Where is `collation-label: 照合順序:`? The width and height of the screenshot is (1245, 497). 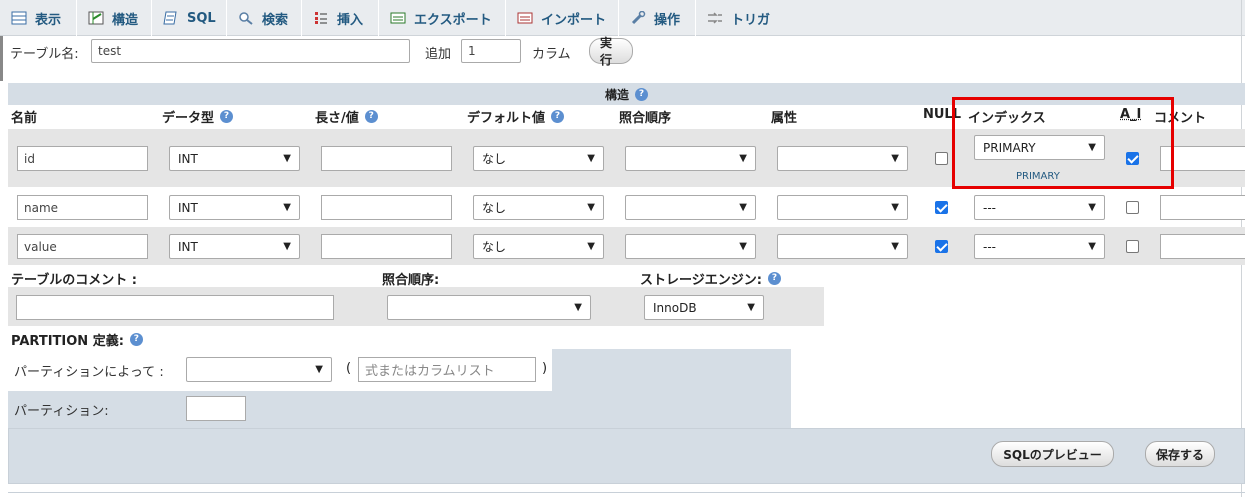 collation-label: 照合順序: is located at coordinates (411, 280).